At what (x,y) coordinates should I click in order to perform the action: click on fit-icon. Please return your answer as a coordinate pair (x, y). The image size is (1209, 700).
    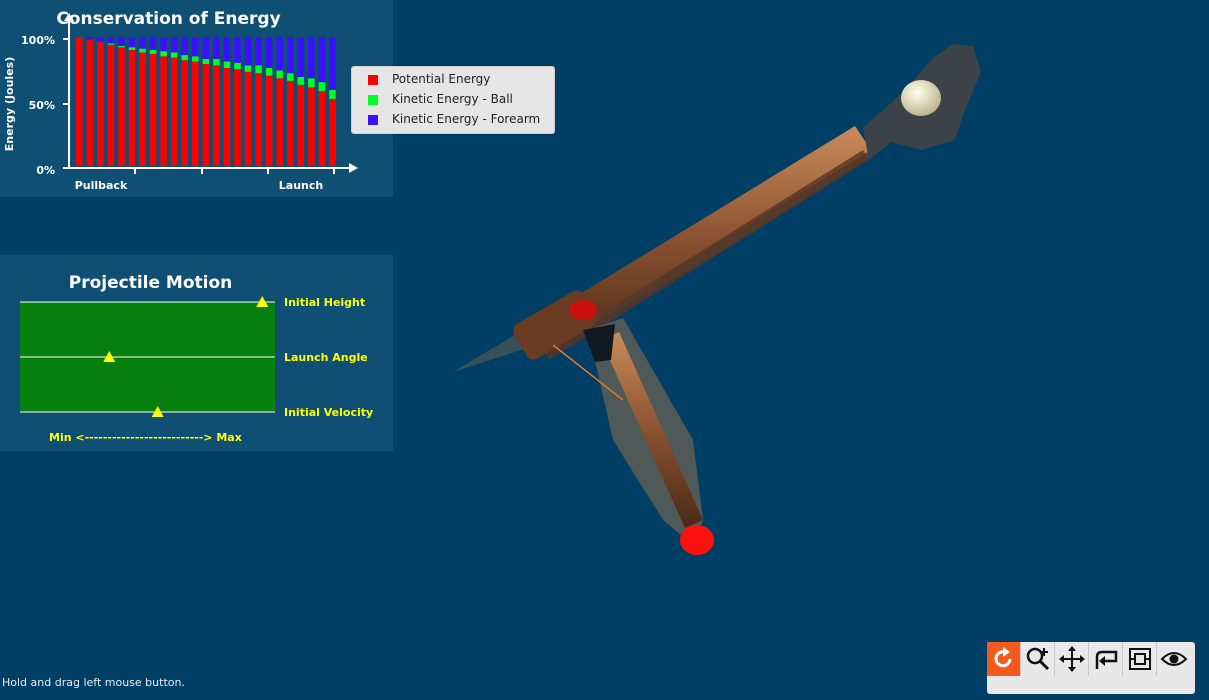
    Looking at the image, I should click on (1139, 659).